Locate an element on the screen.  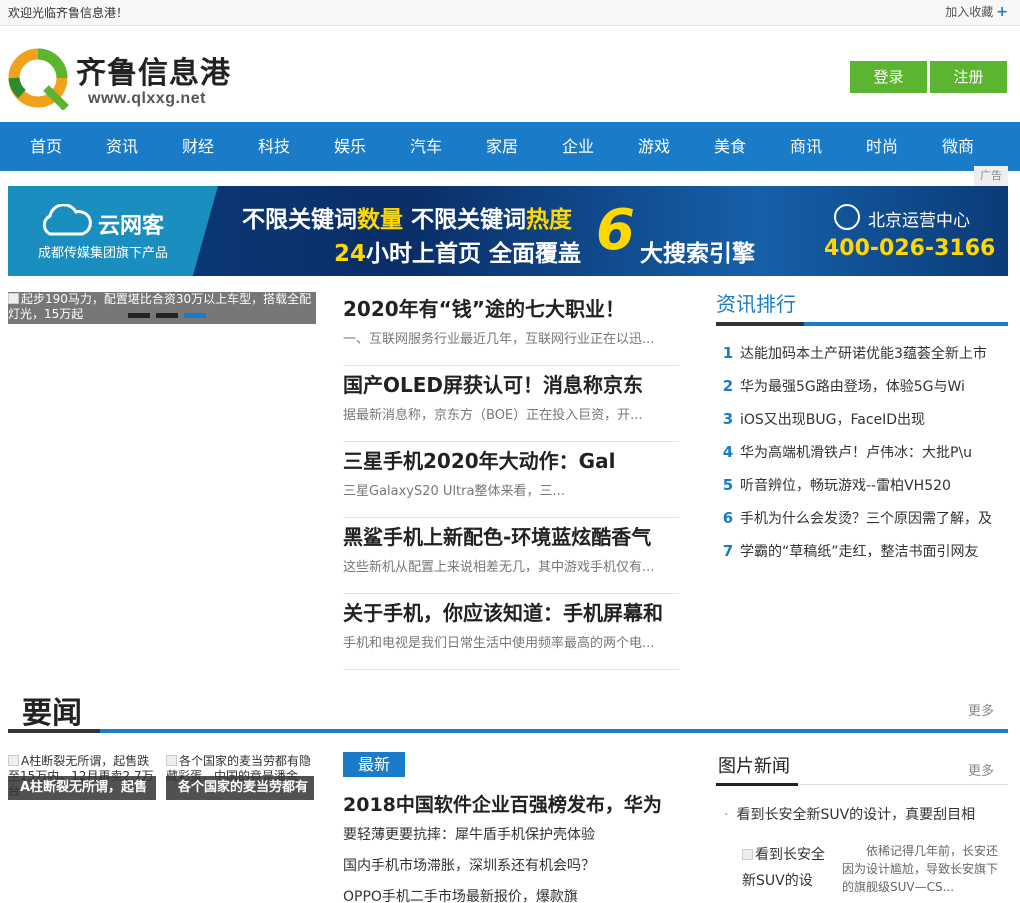
picture-news-divider is located at coordinates (862, 784).